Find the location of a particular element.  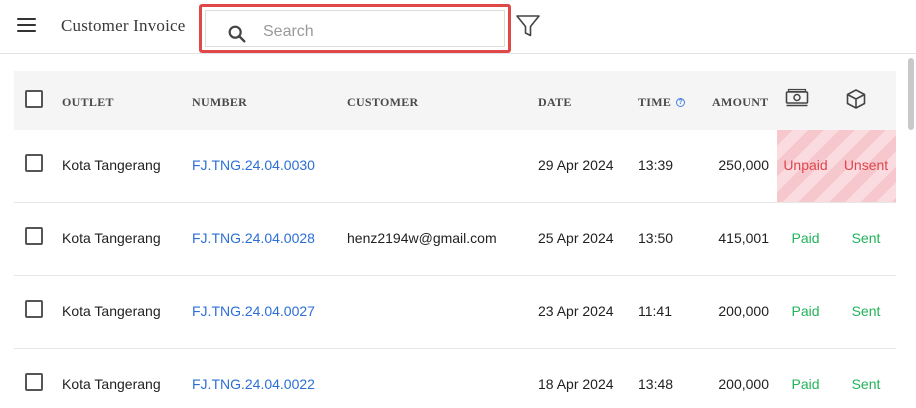

search-icon is located at coordinates (237, 34).